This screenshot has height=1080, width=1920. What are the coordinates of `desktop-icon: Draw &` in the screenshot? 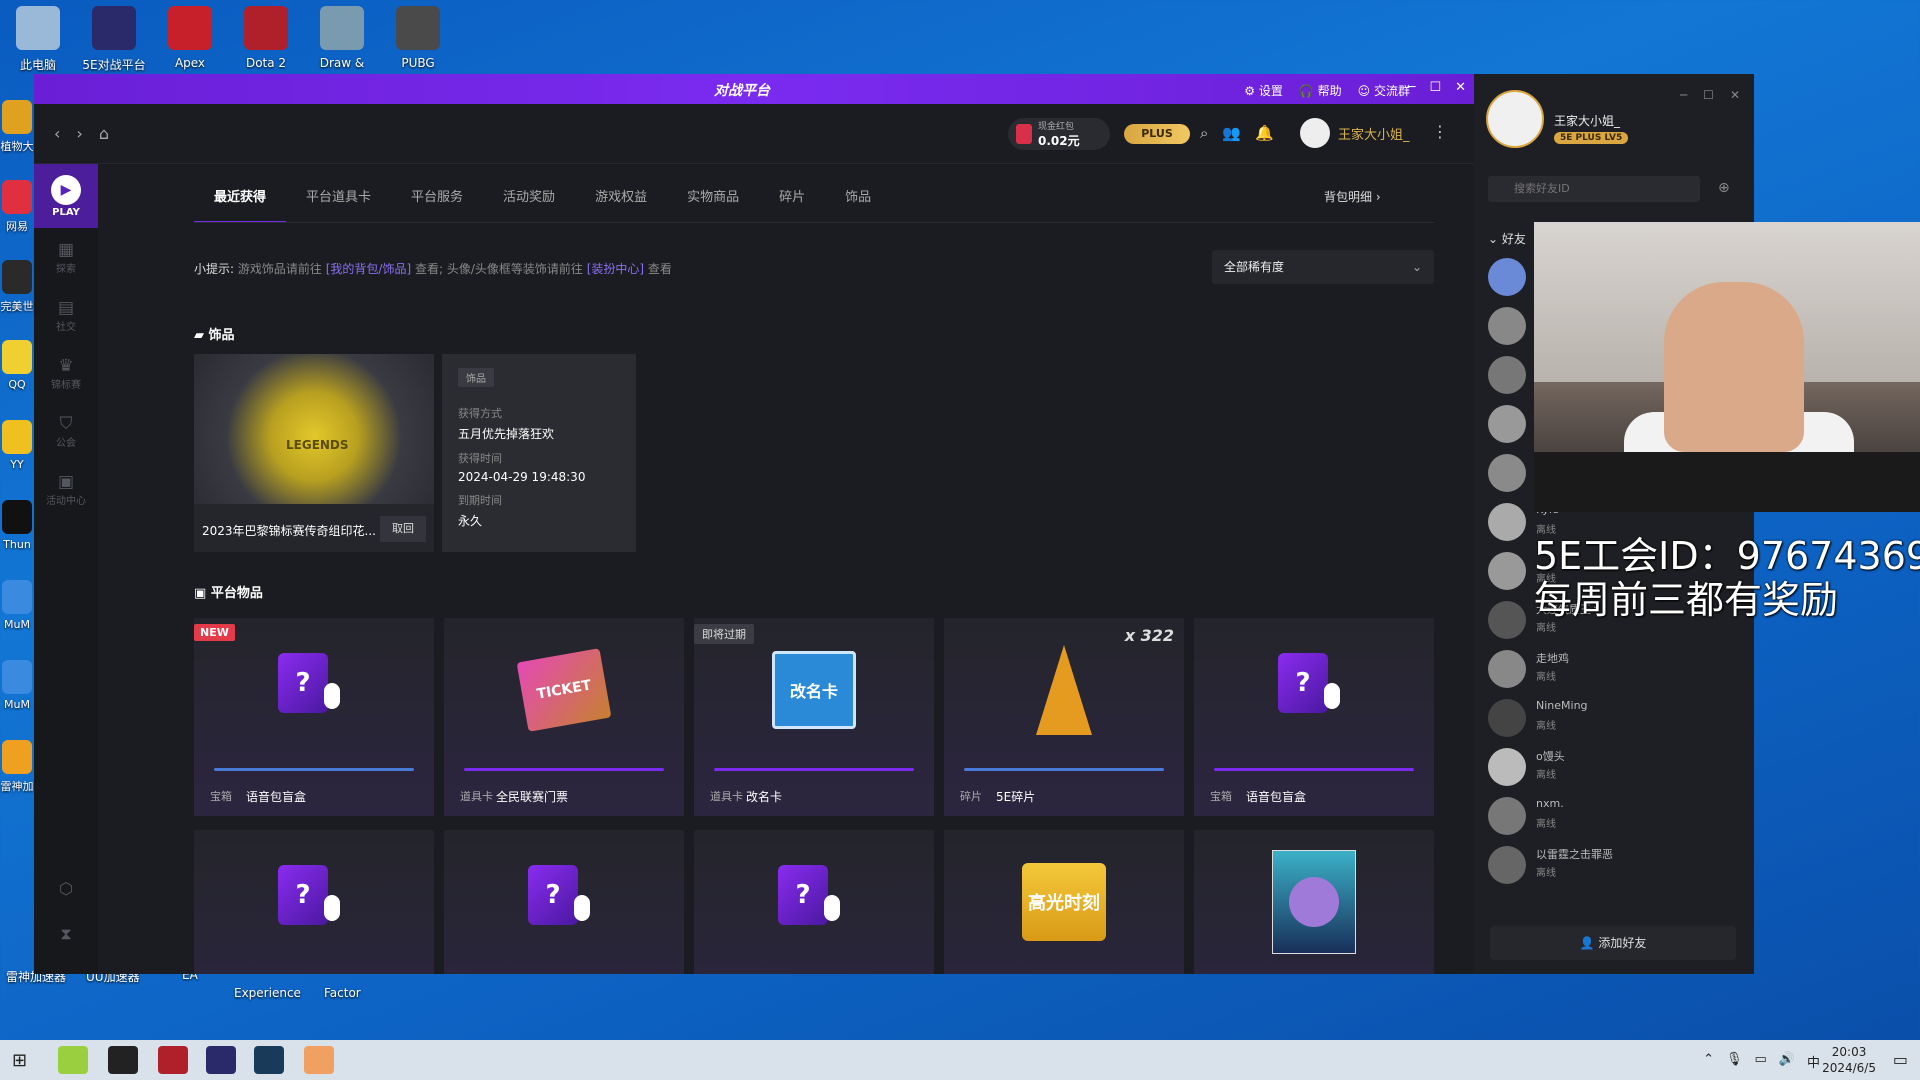 It's located at (342, 40).